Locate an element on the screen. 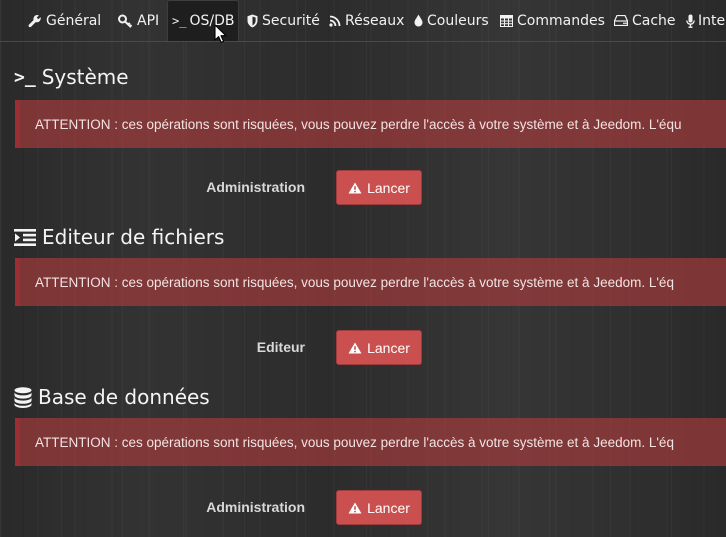  tab-couleurs: Couleurs is located at coordinates (451, 20).